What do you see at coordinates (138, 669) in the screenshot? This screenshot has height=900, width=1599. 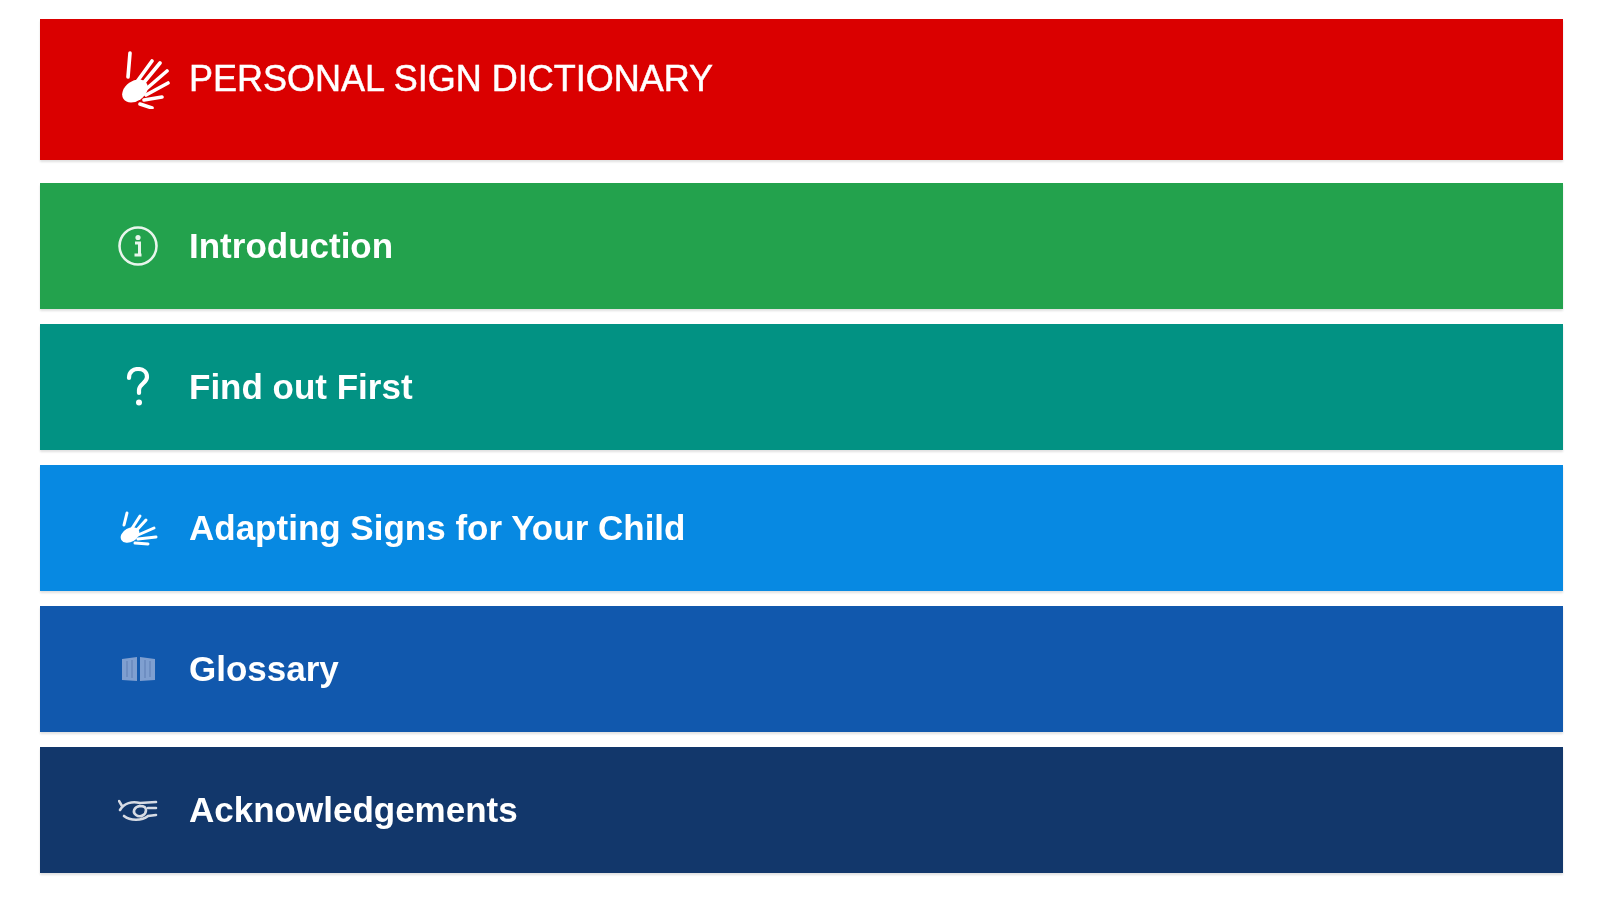 I see `book-icon` at bounding box center [138, 669].